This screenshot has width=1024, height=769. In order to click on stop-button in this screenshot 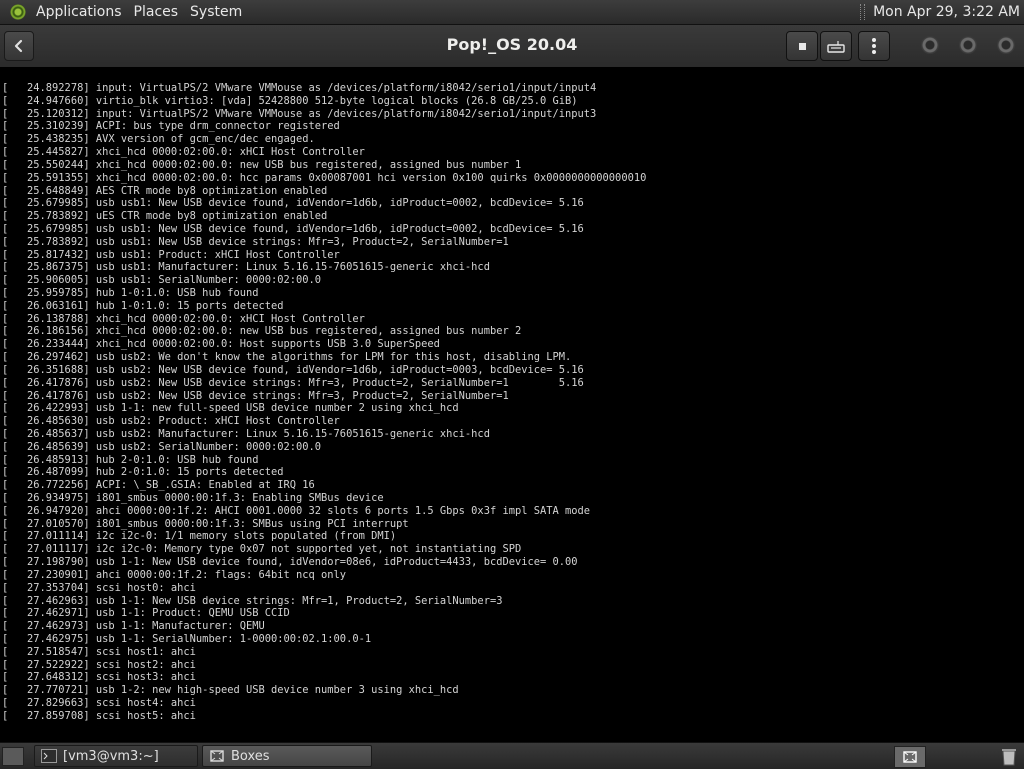, I will do `click(802, 46)`.